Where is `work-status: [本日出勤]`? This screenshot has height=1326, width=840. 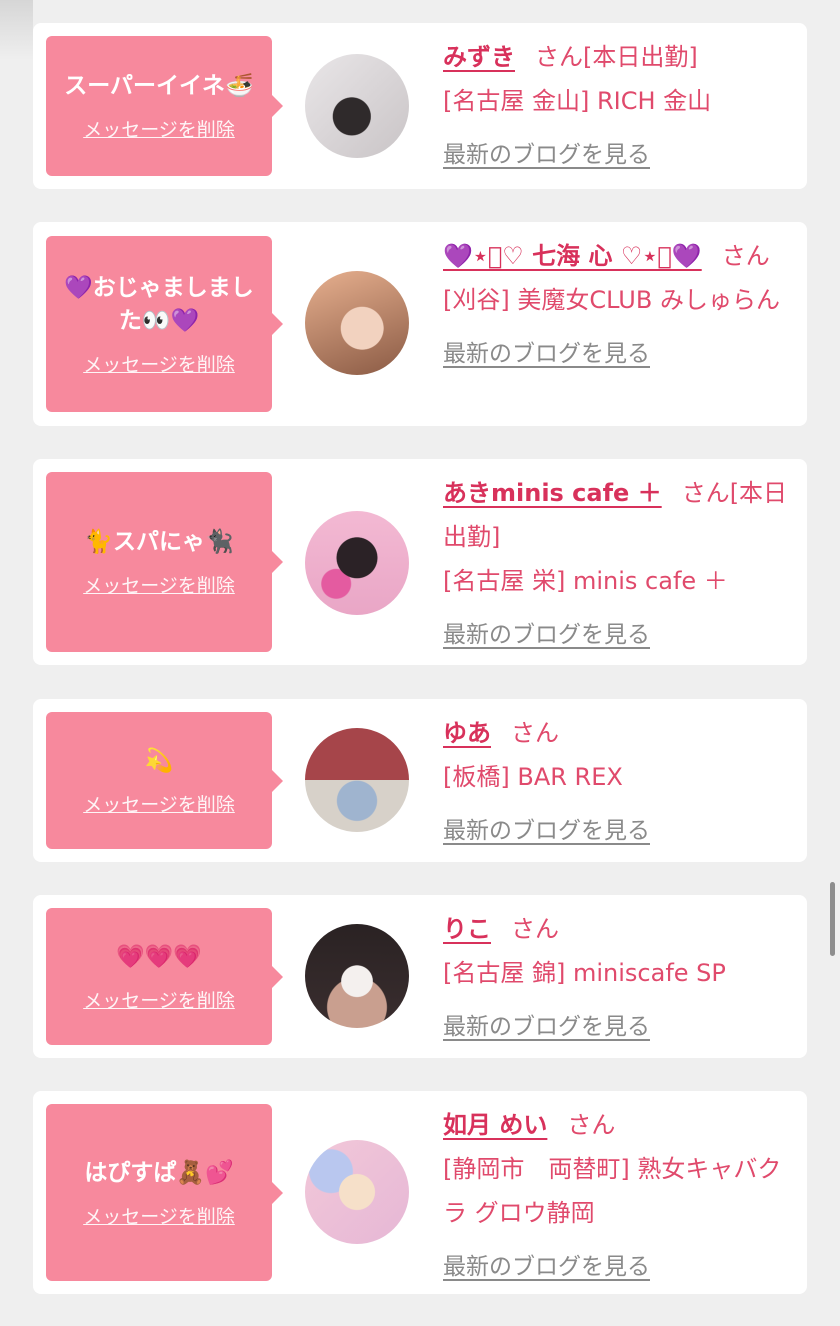 work-status: [本日出勤] is located at coordinates (640, 57).